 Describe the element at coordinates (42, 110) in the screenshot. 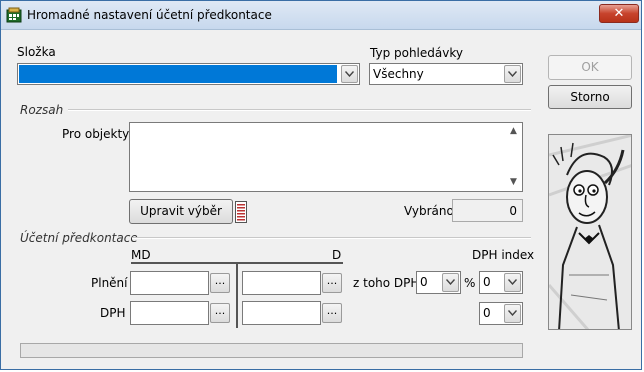

I see `rozsah-section-label: Rozsah` at that location.